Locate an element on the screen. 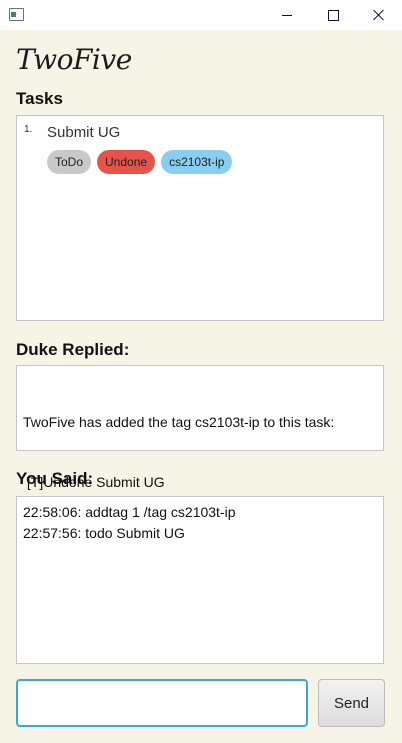  tag-todo: ToDo is located at coordinates (69, 162).